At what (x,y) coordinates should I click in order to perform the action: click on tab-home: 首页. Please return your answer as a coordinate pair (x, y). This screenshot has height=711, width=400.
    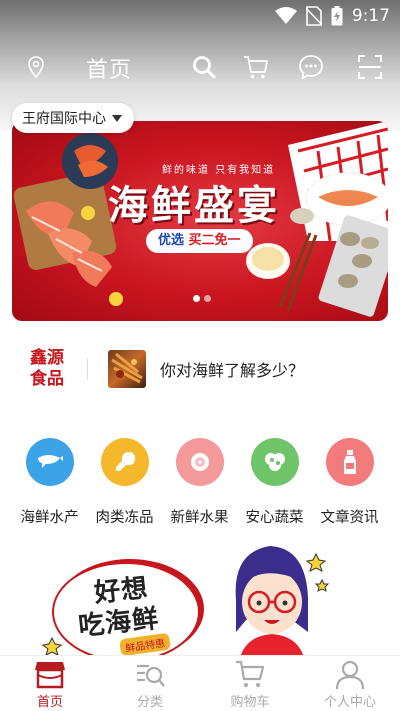
    Looking at the image, I should click on (50, 683).